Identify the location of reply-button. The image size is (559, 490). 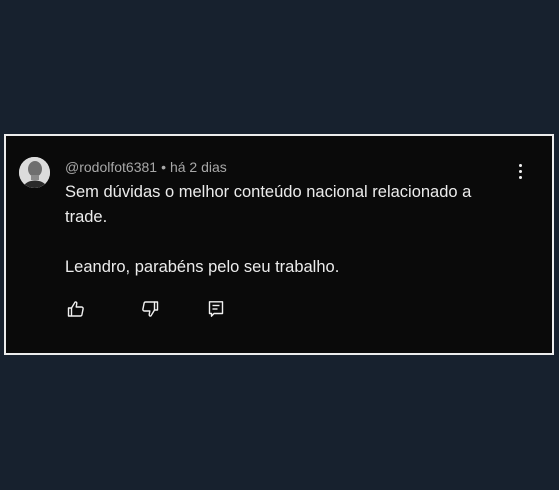
(216, 309).